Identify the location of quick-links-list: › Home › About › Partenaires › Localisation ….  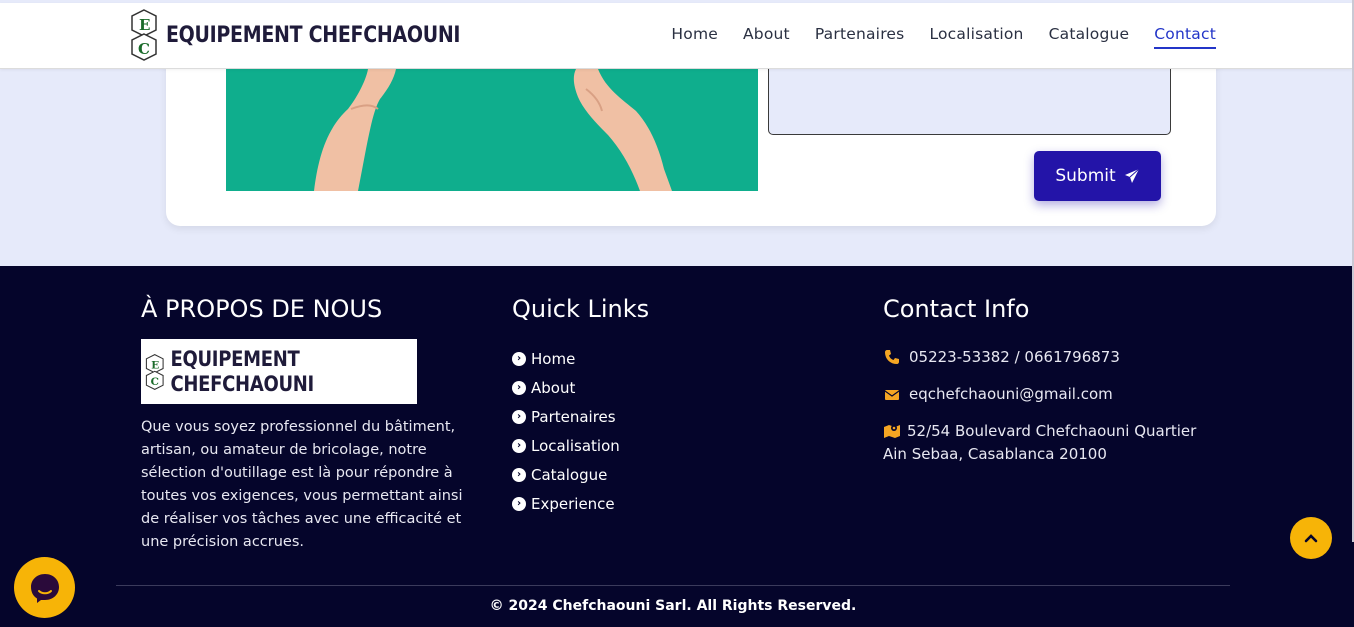
(566, 431).